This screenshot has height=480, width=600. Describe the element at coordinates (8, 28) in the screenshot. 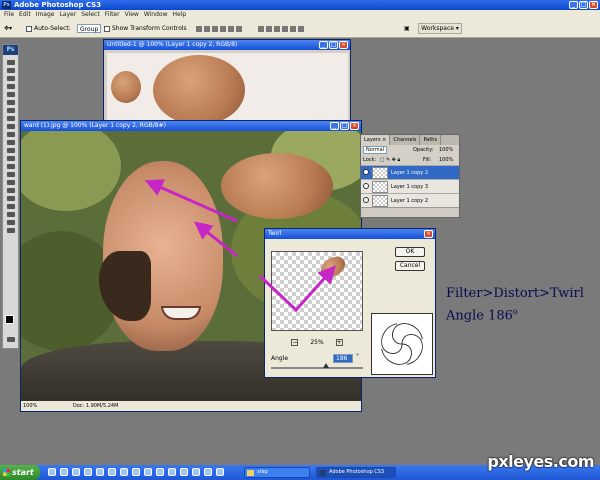

I see `move-tool-icon: ✥▾` at that location.